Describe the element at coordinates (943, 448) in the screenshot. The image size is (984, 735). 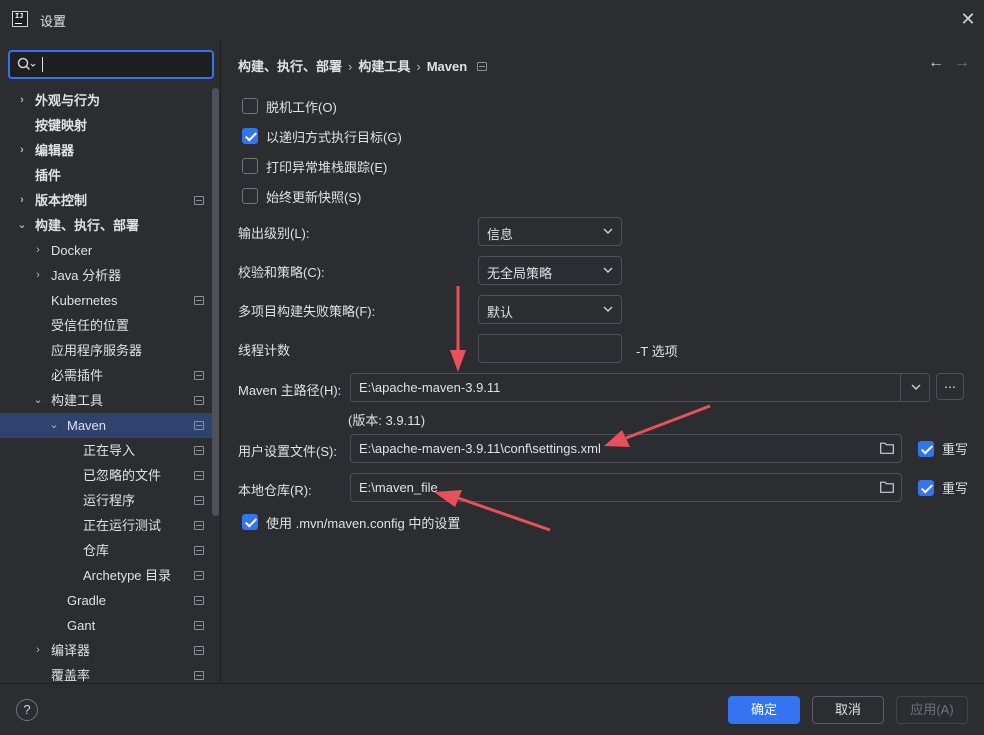
I see `user-settings-override: 重写` at that location.